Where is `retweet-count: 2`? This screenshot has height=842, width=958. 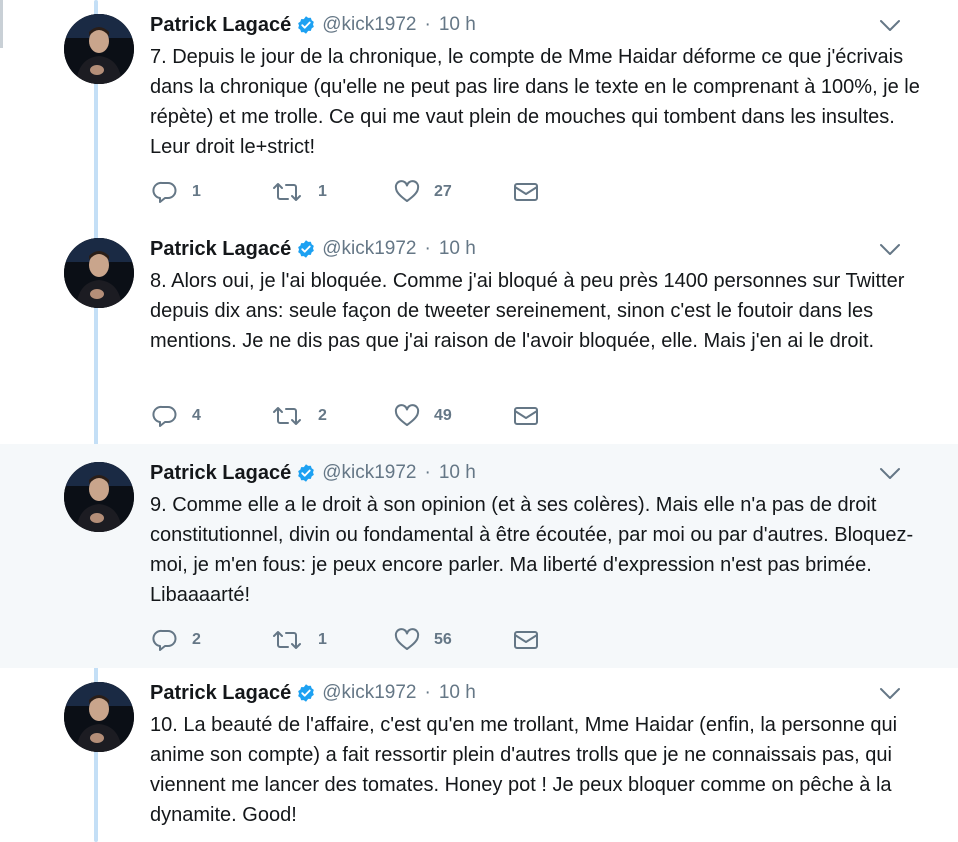 retweet-count: 2 is located at coordinates (322, 415).